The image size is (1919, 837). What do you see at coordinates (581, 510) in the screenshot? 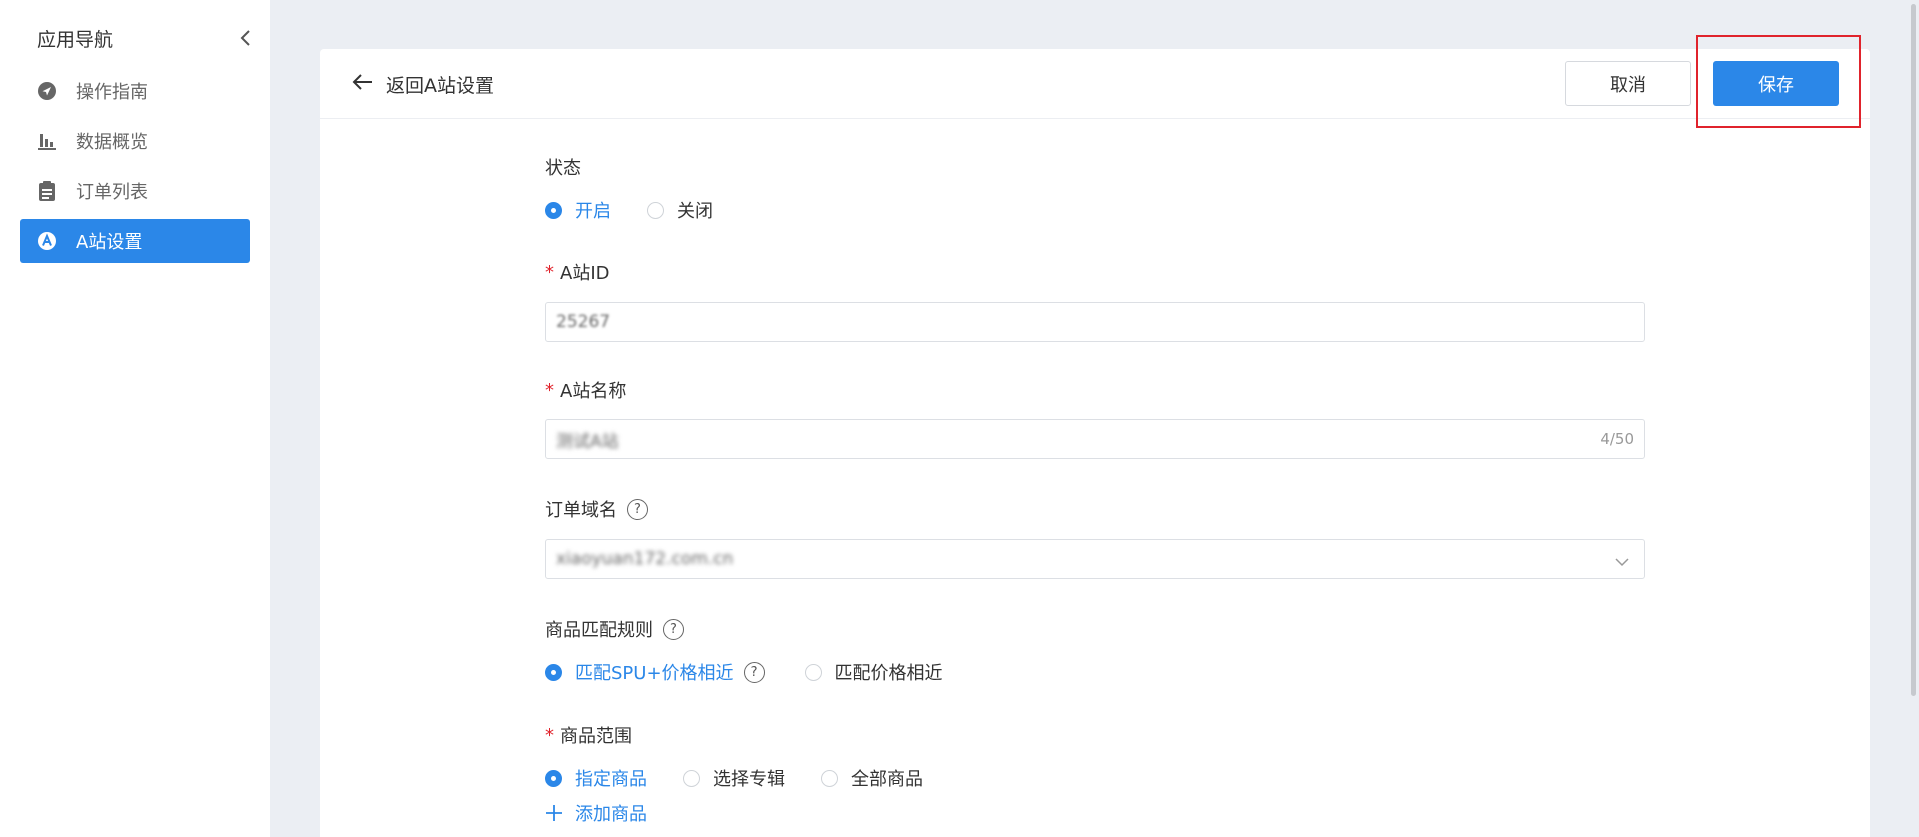
I see `order-domain-label-text: 订单域名` at bounding box center [581, 510].